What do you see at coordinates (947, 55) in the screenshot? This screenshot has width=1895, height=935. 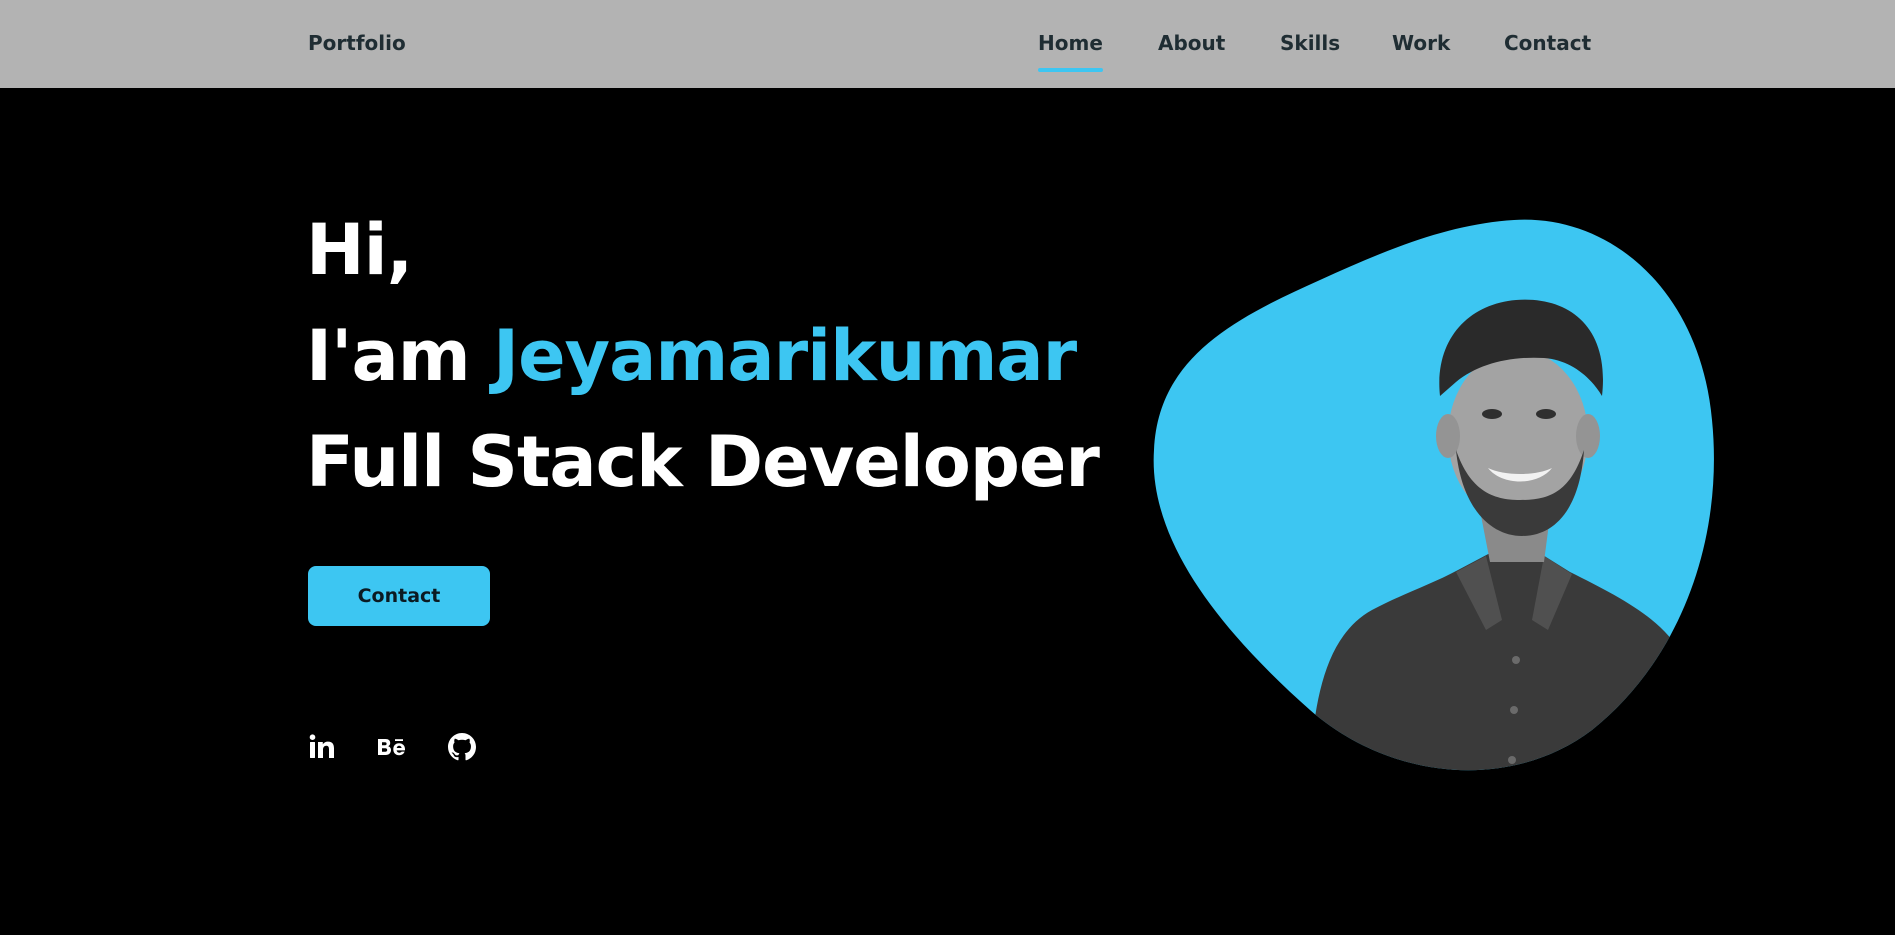 I see `main-nav: Home About Skills Work Contact` at bounding box center [947, 55].